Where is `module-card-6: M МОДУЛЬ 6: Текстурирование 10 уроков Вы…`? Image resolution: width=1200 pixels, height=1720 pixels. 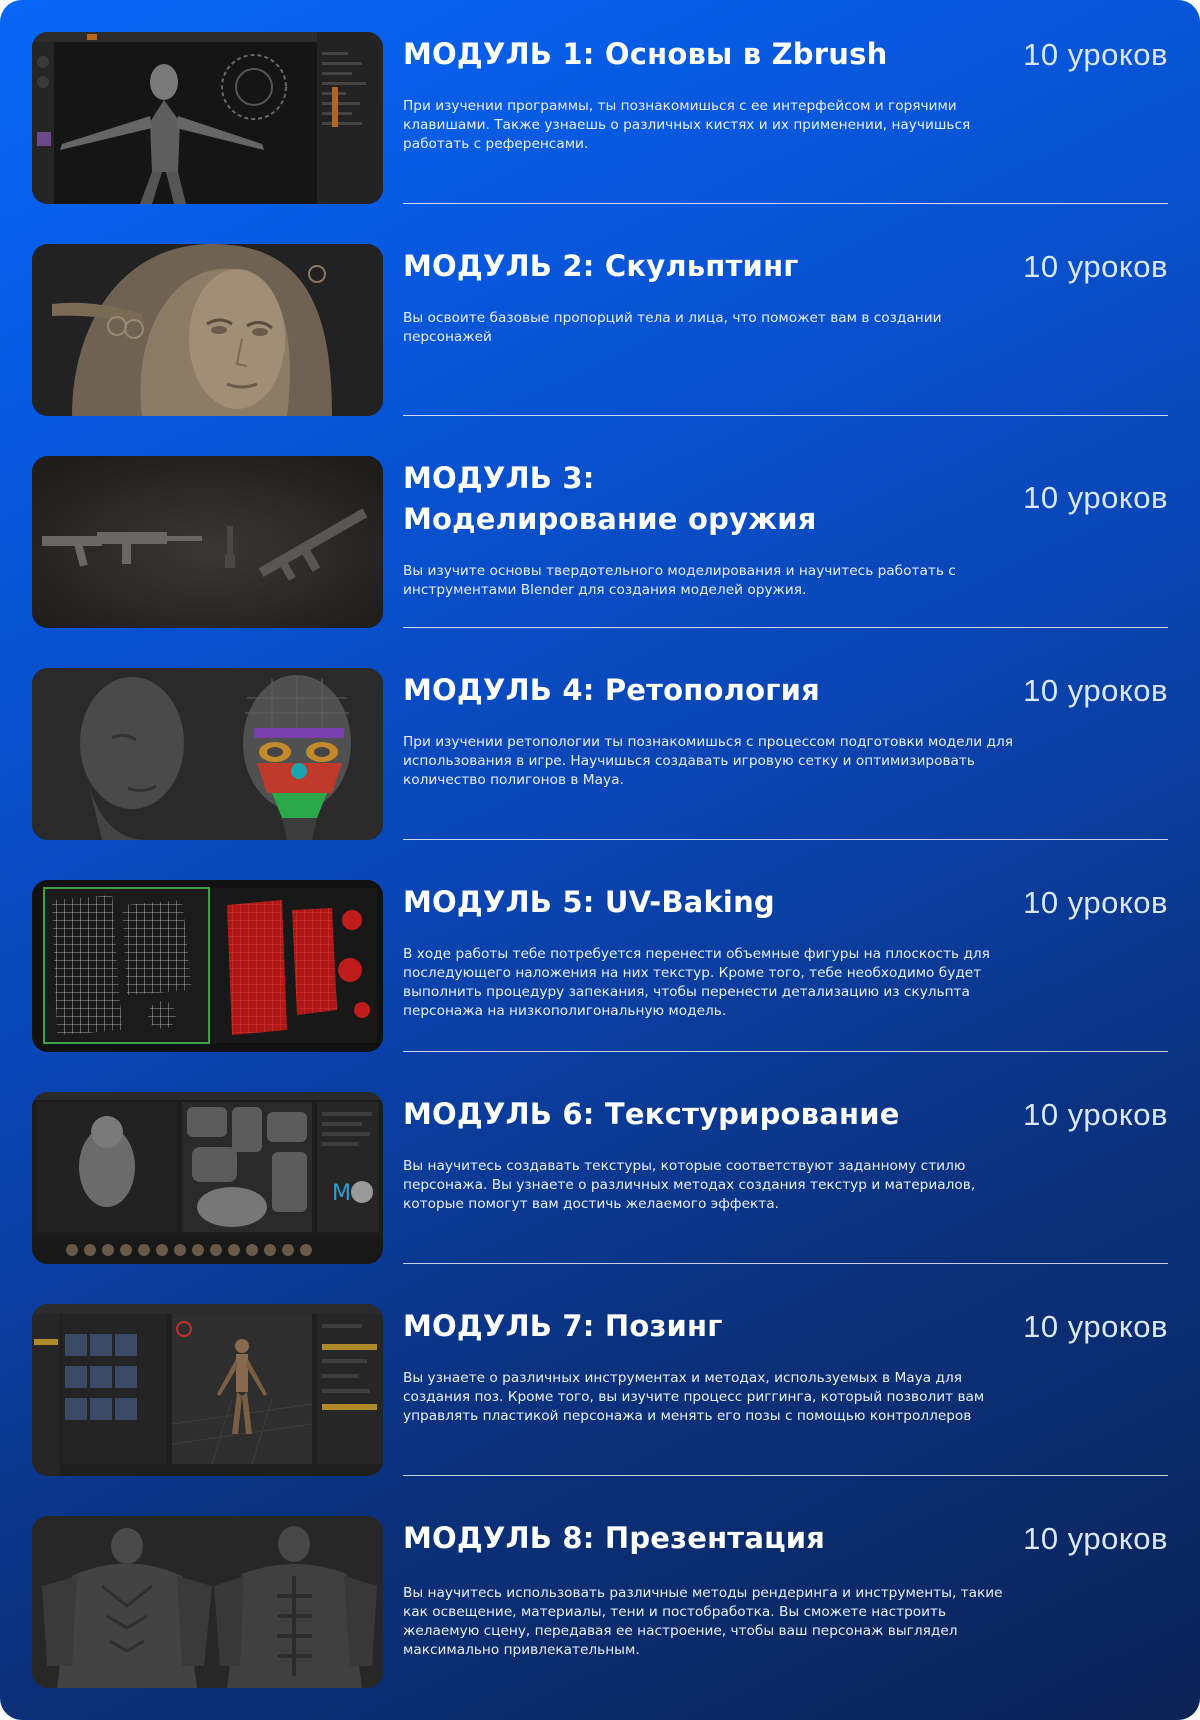 module-card-6: M МОДУЛЬ 6: Текстурирование 10 уроков Вы… is located at coordinates (600, 1198).